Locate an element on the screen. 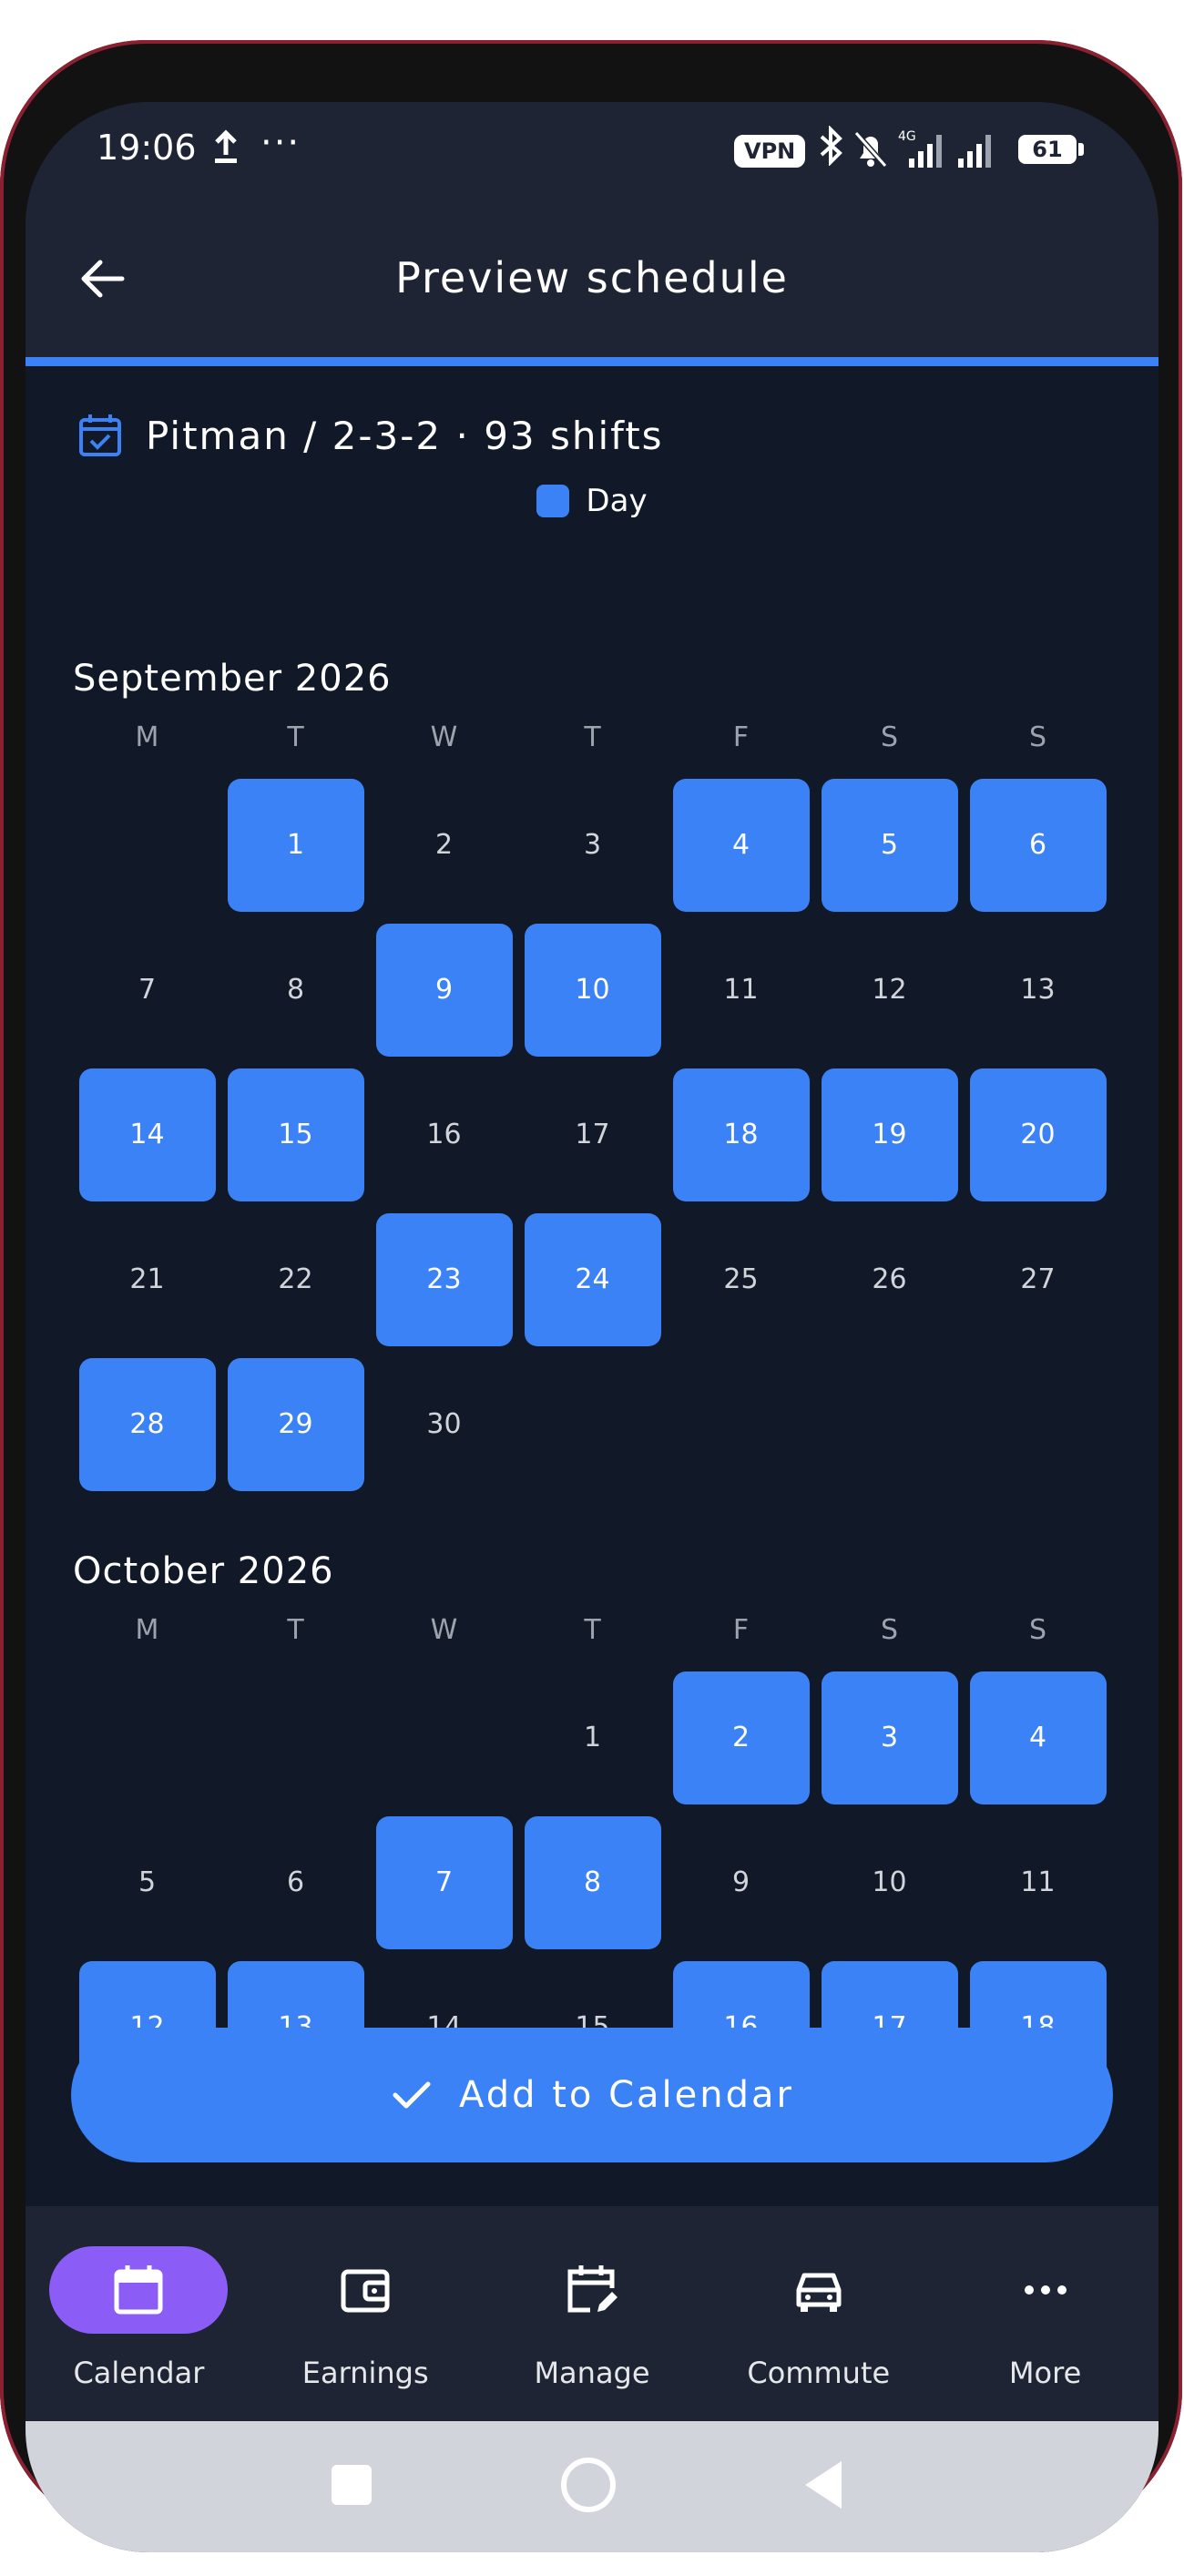 The height and width of the screenshot is (2576, 1184). bottom-navigation: Calendar Earnings Manage Commute More is located at coordinates (592, 2313).